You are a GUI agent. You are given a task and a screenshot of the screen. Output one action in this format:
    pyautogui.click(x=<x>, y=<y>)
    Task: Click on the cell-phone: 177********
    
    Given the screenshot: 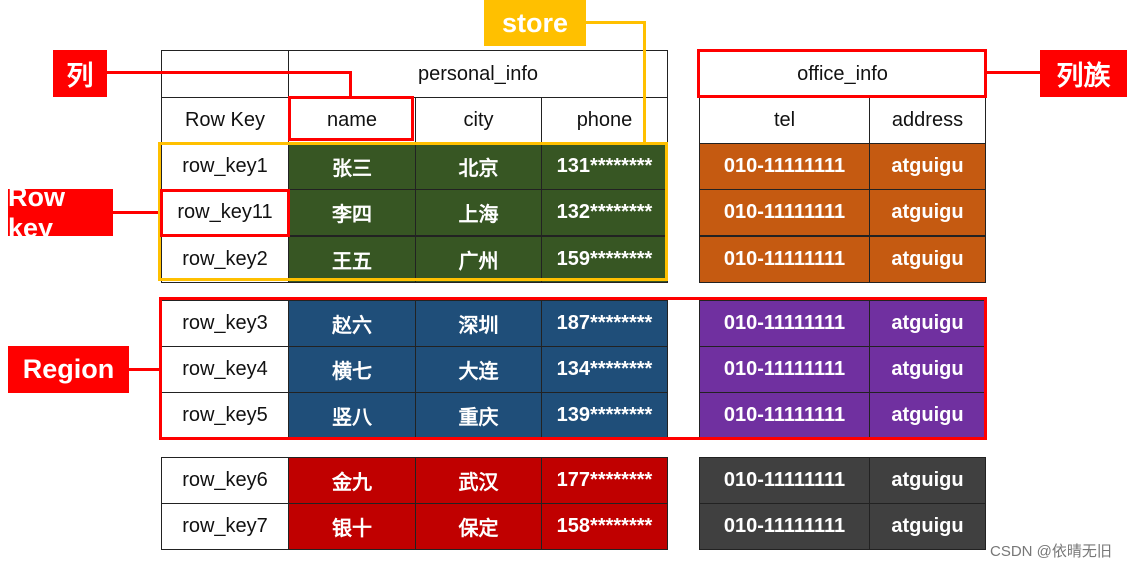 What is the action you would take?
    pyautogui.click(x=604, y=480)
    